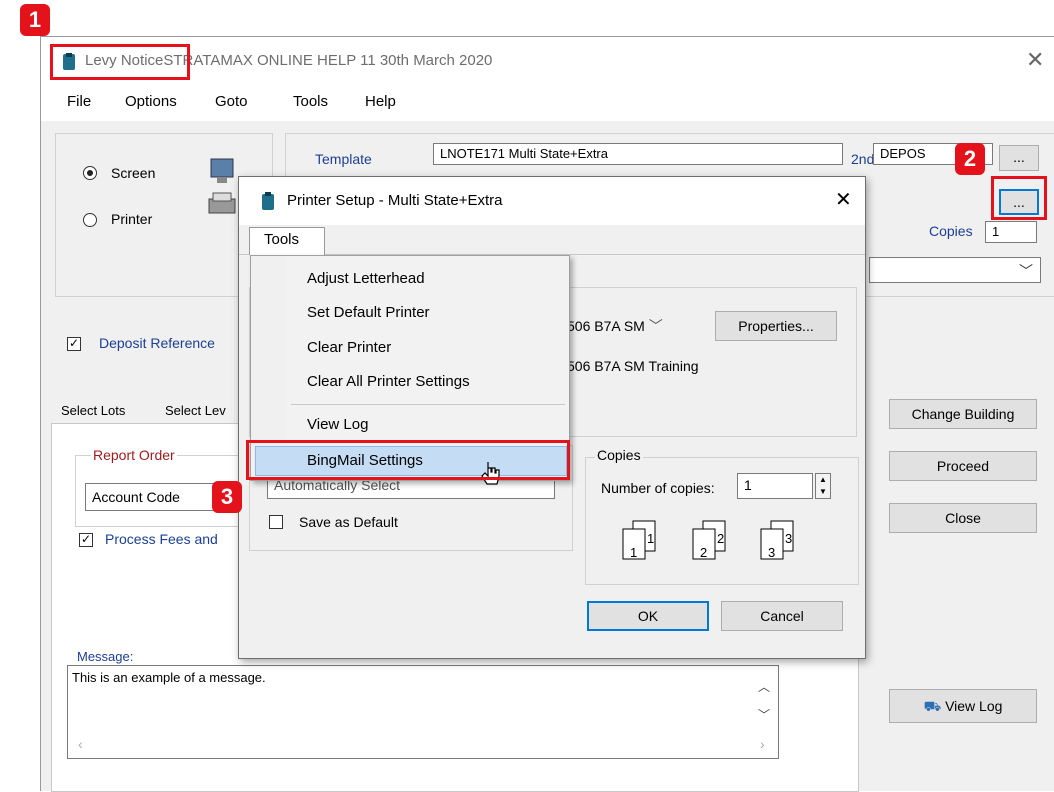  I want to click on tab-select-lots: Select Lots, so click(93, 410).